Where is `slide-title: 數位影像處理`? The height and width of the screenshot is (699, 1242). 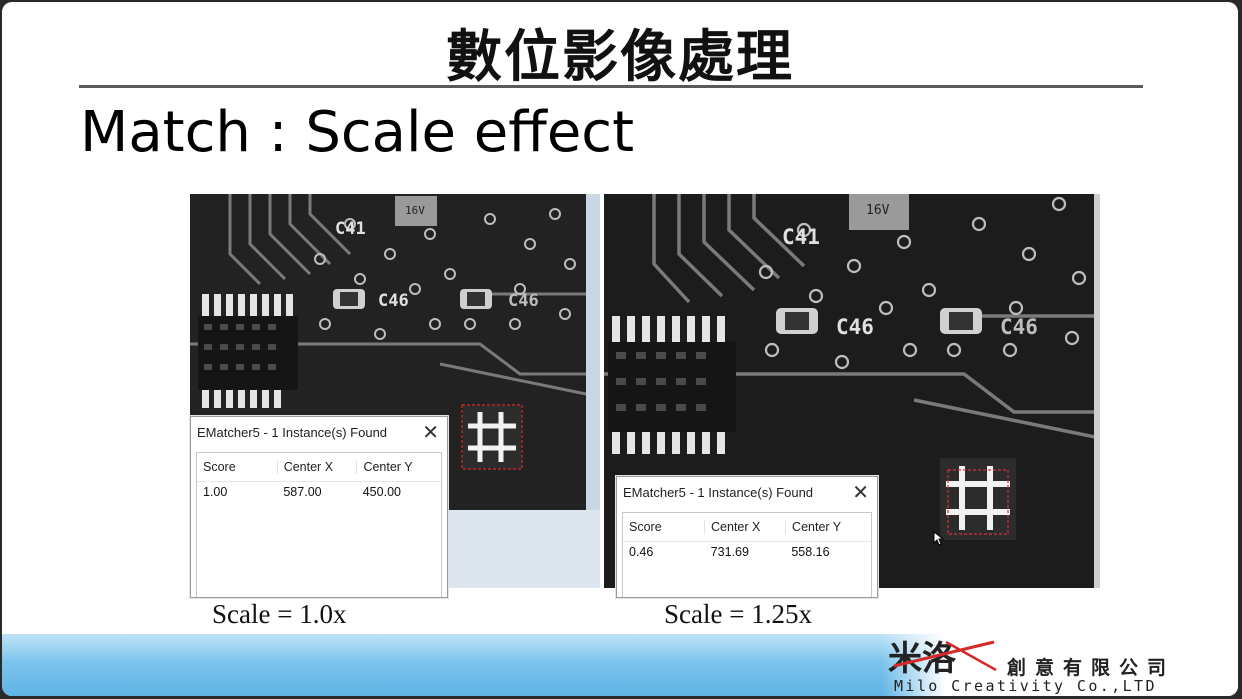 slide-title: 數位影像處理 is located at coordinates (620, 57).